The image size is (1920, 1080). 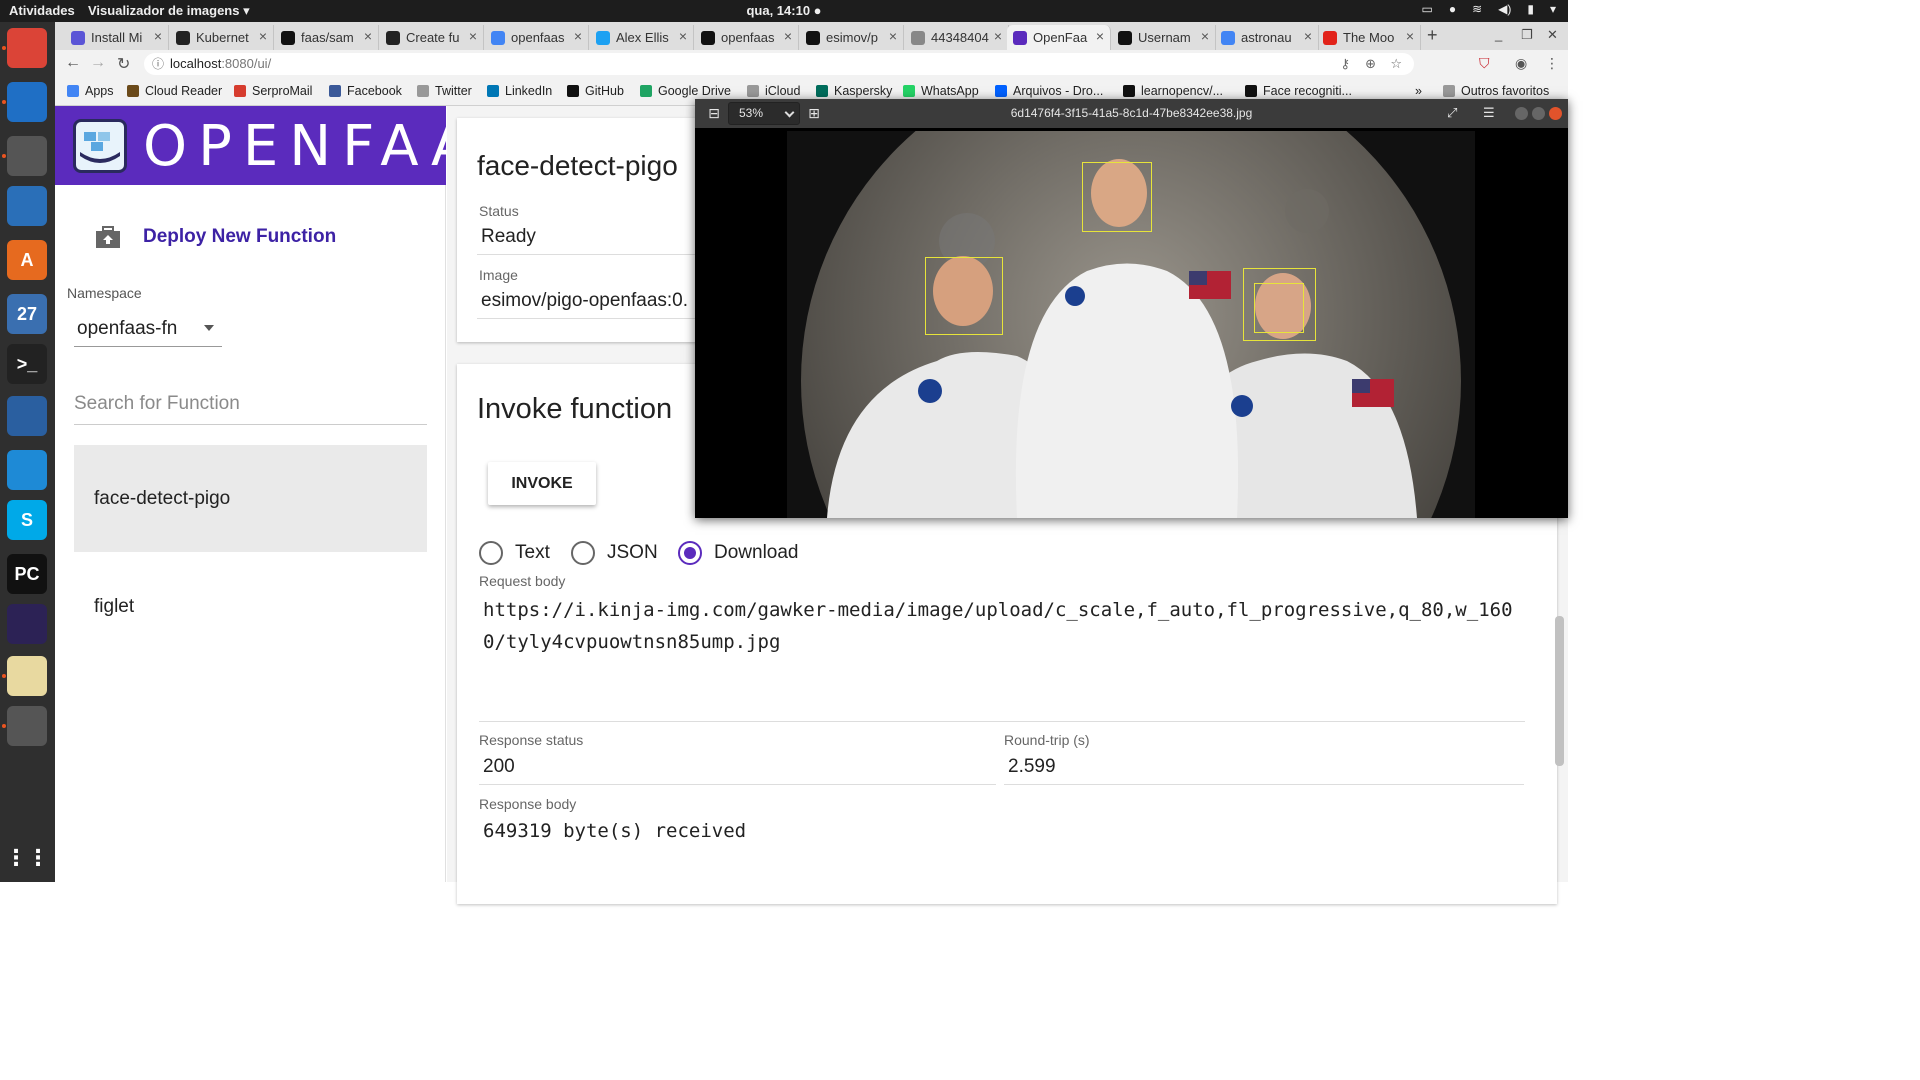 I want to click on ublock-icon: ⛉, so click(x=1484, y=63).